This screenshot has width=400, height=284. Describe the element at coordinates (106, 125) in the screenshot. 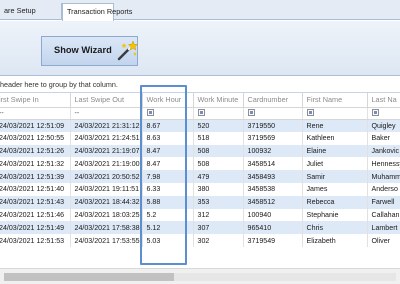

I see `table-cell: 24/03/2021 21:31:12` at that location.